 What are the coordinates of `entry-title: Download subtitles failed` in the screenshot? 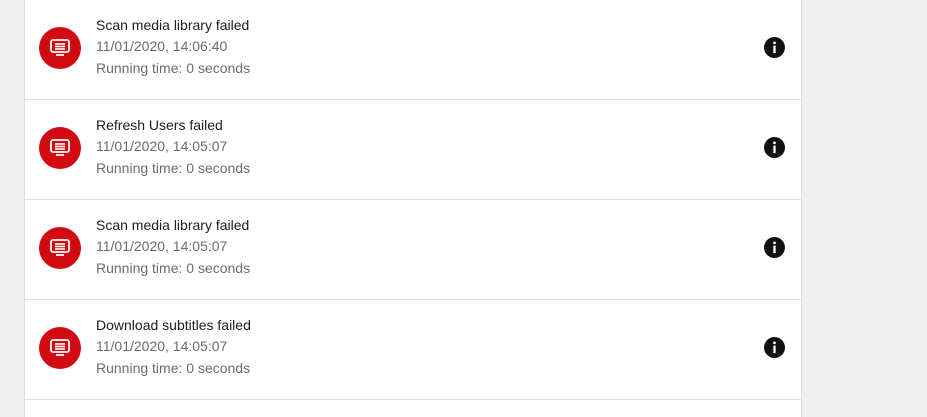 It's located at (173, 325).